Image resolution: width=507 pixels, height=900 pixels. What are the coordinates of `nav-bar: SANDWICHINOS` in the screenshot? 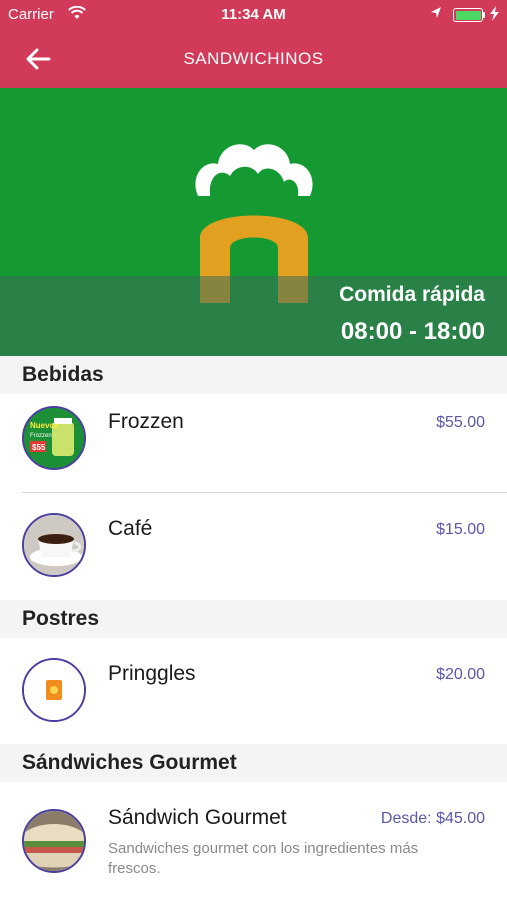 It's located at (253, 59).